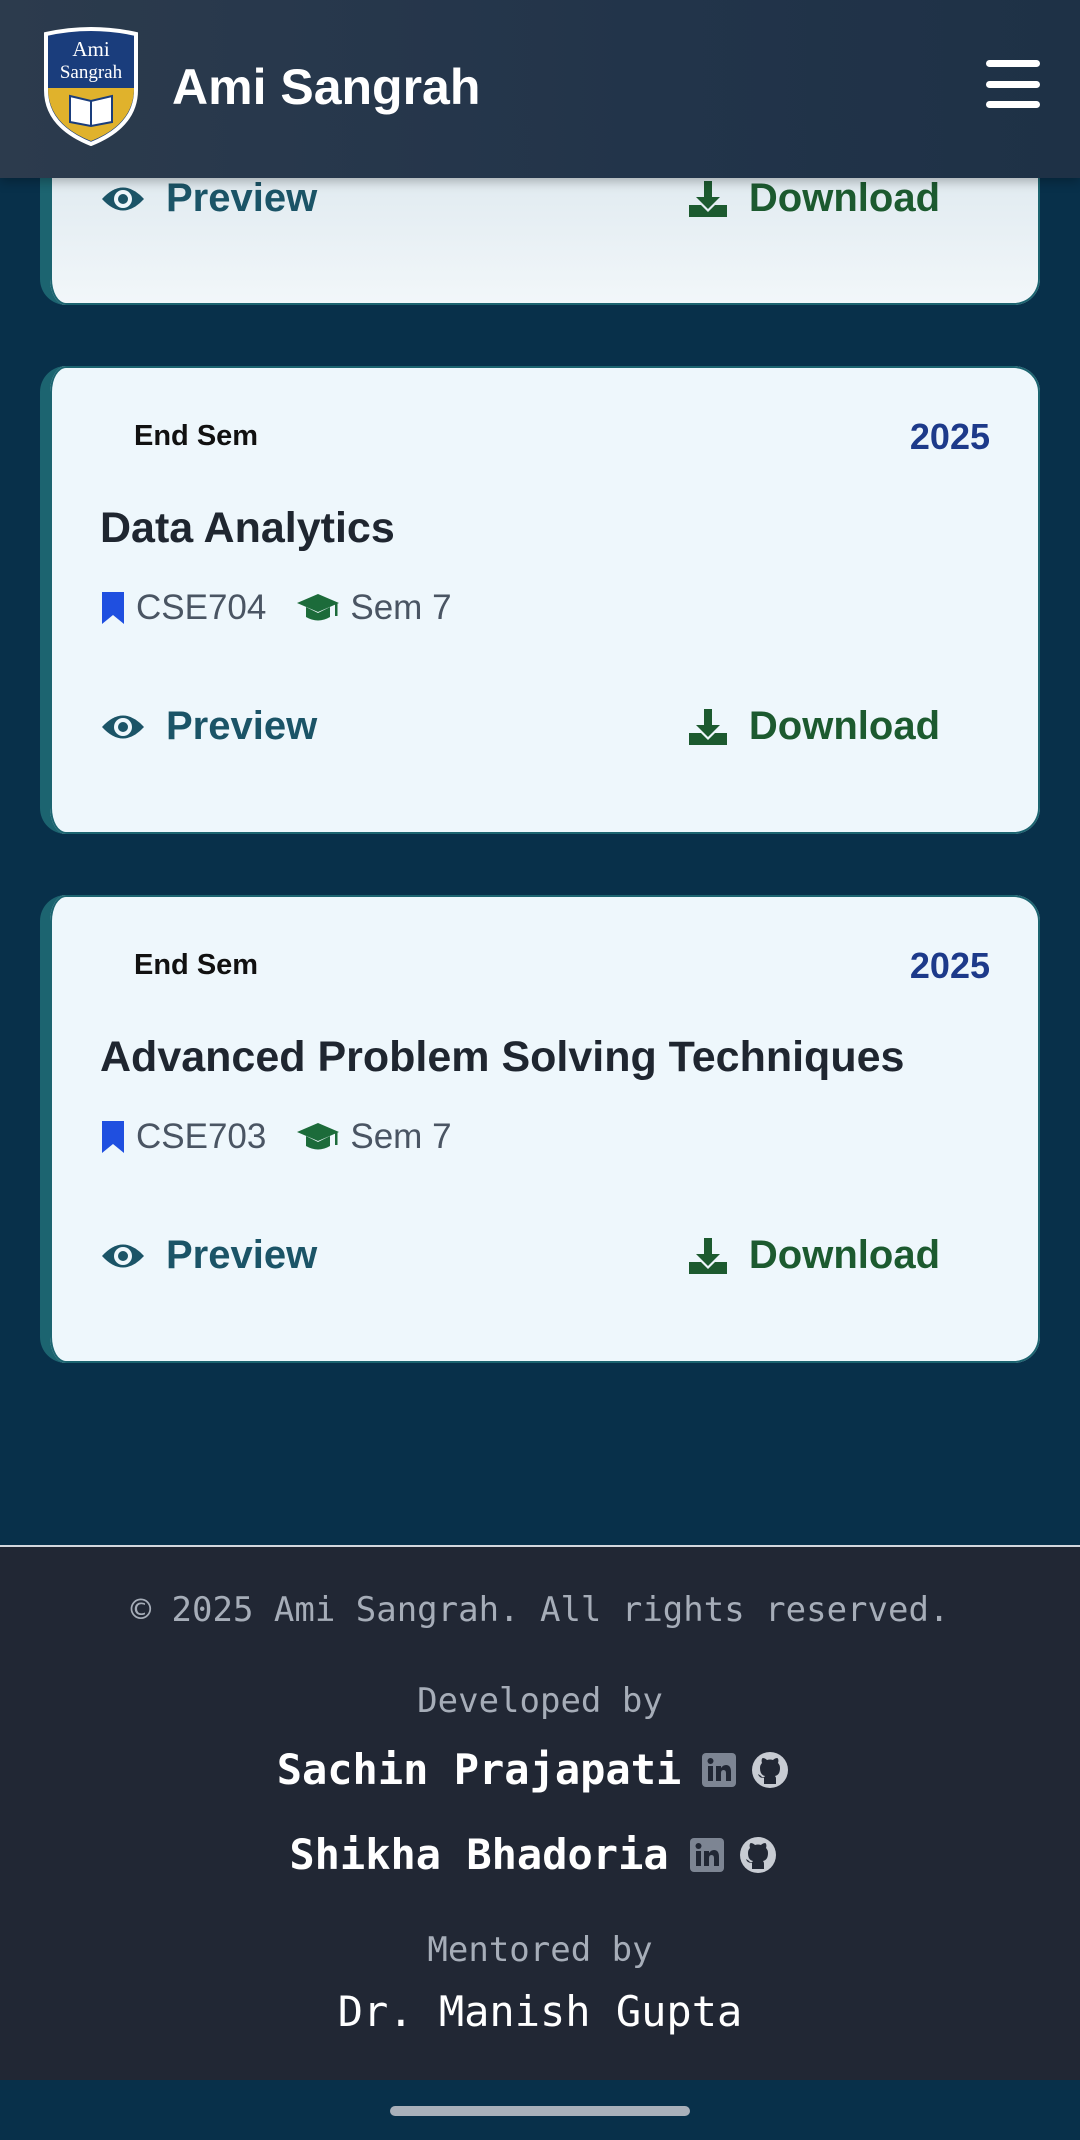 The image size is (1080, 2140). What do you see at coordinates (502, 1057) in the screenshot?
I see `subject-title: Advanced Problem Solving Techniques` at bounding box center [502, 1057].